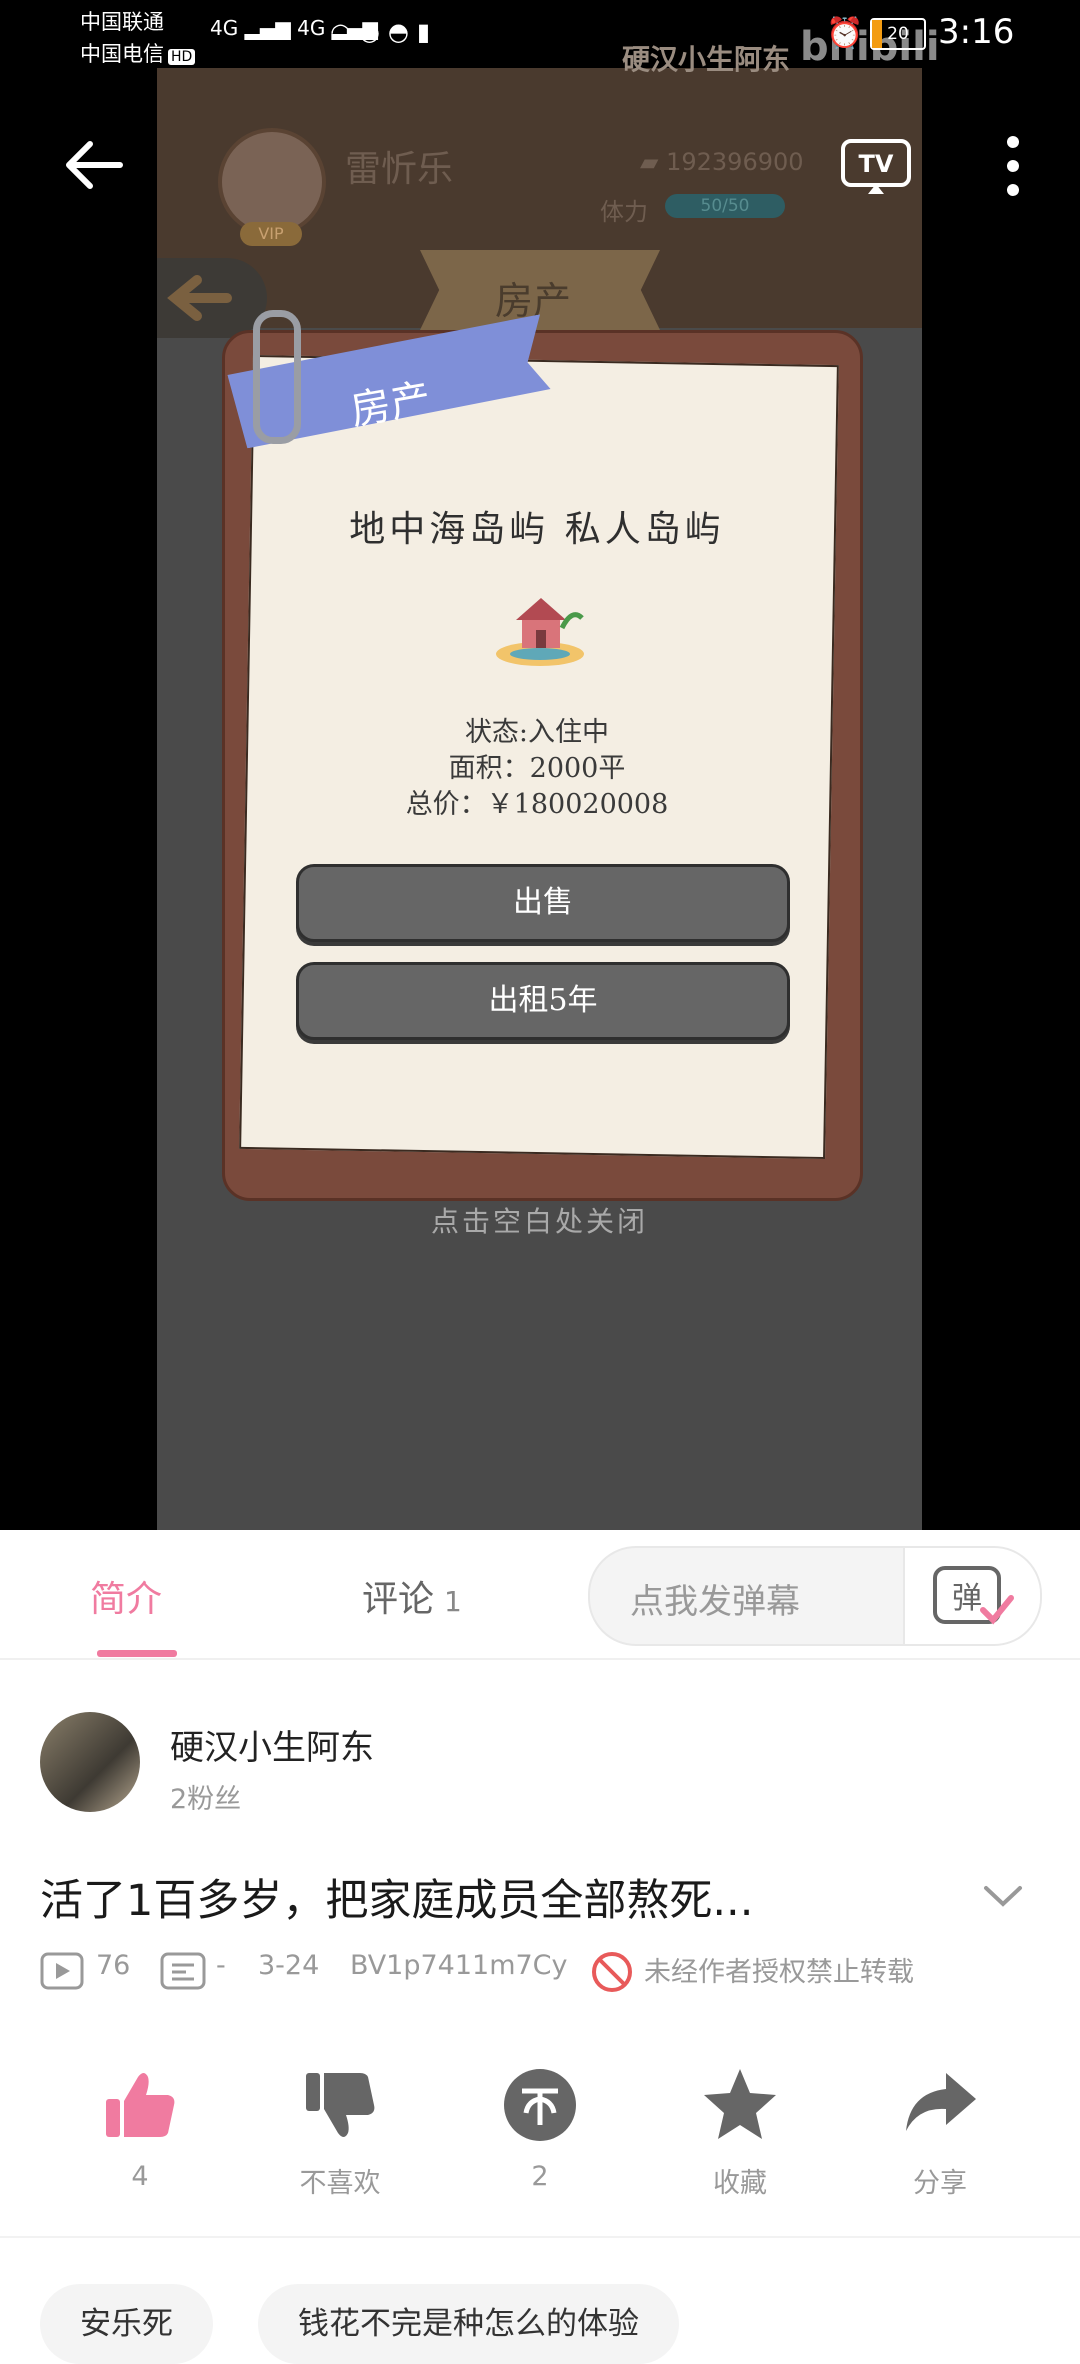  What do you see at coordinates (402, 32) in the screenshot?
I see `qq-icon: ◓` at bounding box center [402, 32].